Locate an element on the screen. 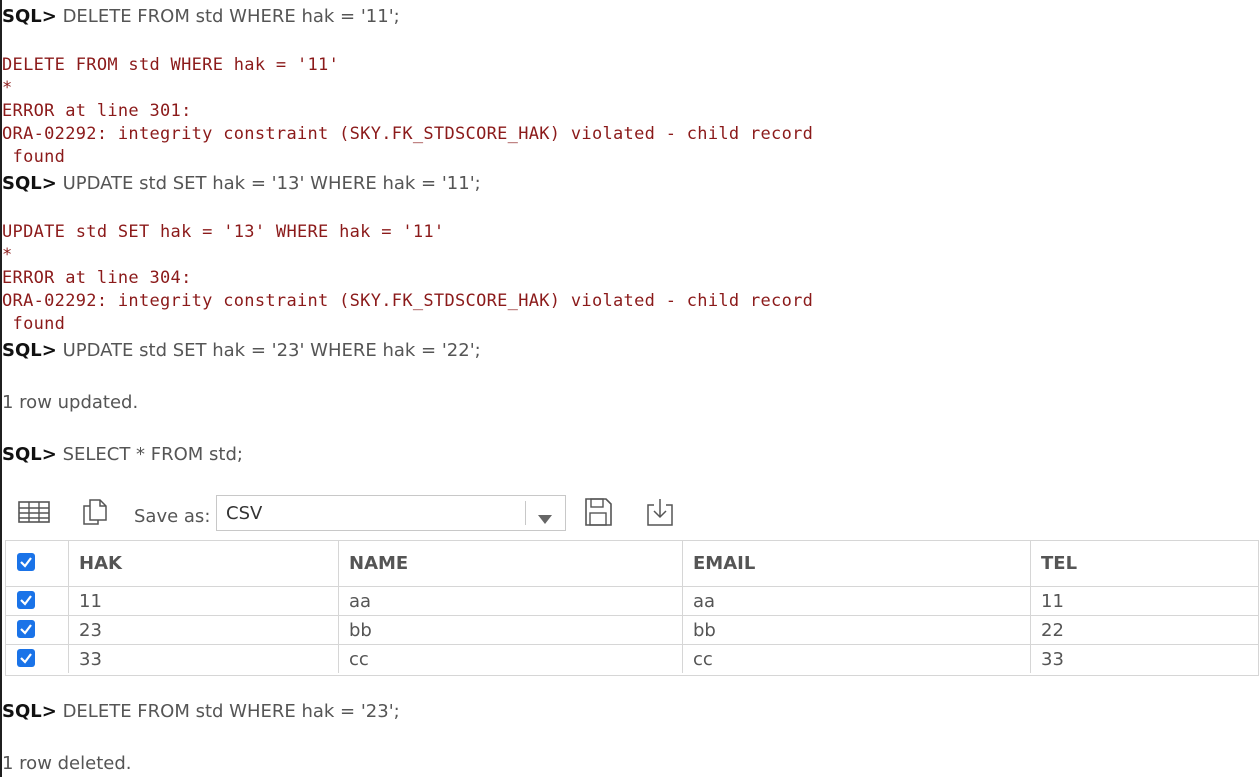  error-line: ERROR at line 301: is located at coordinates (97, 111).